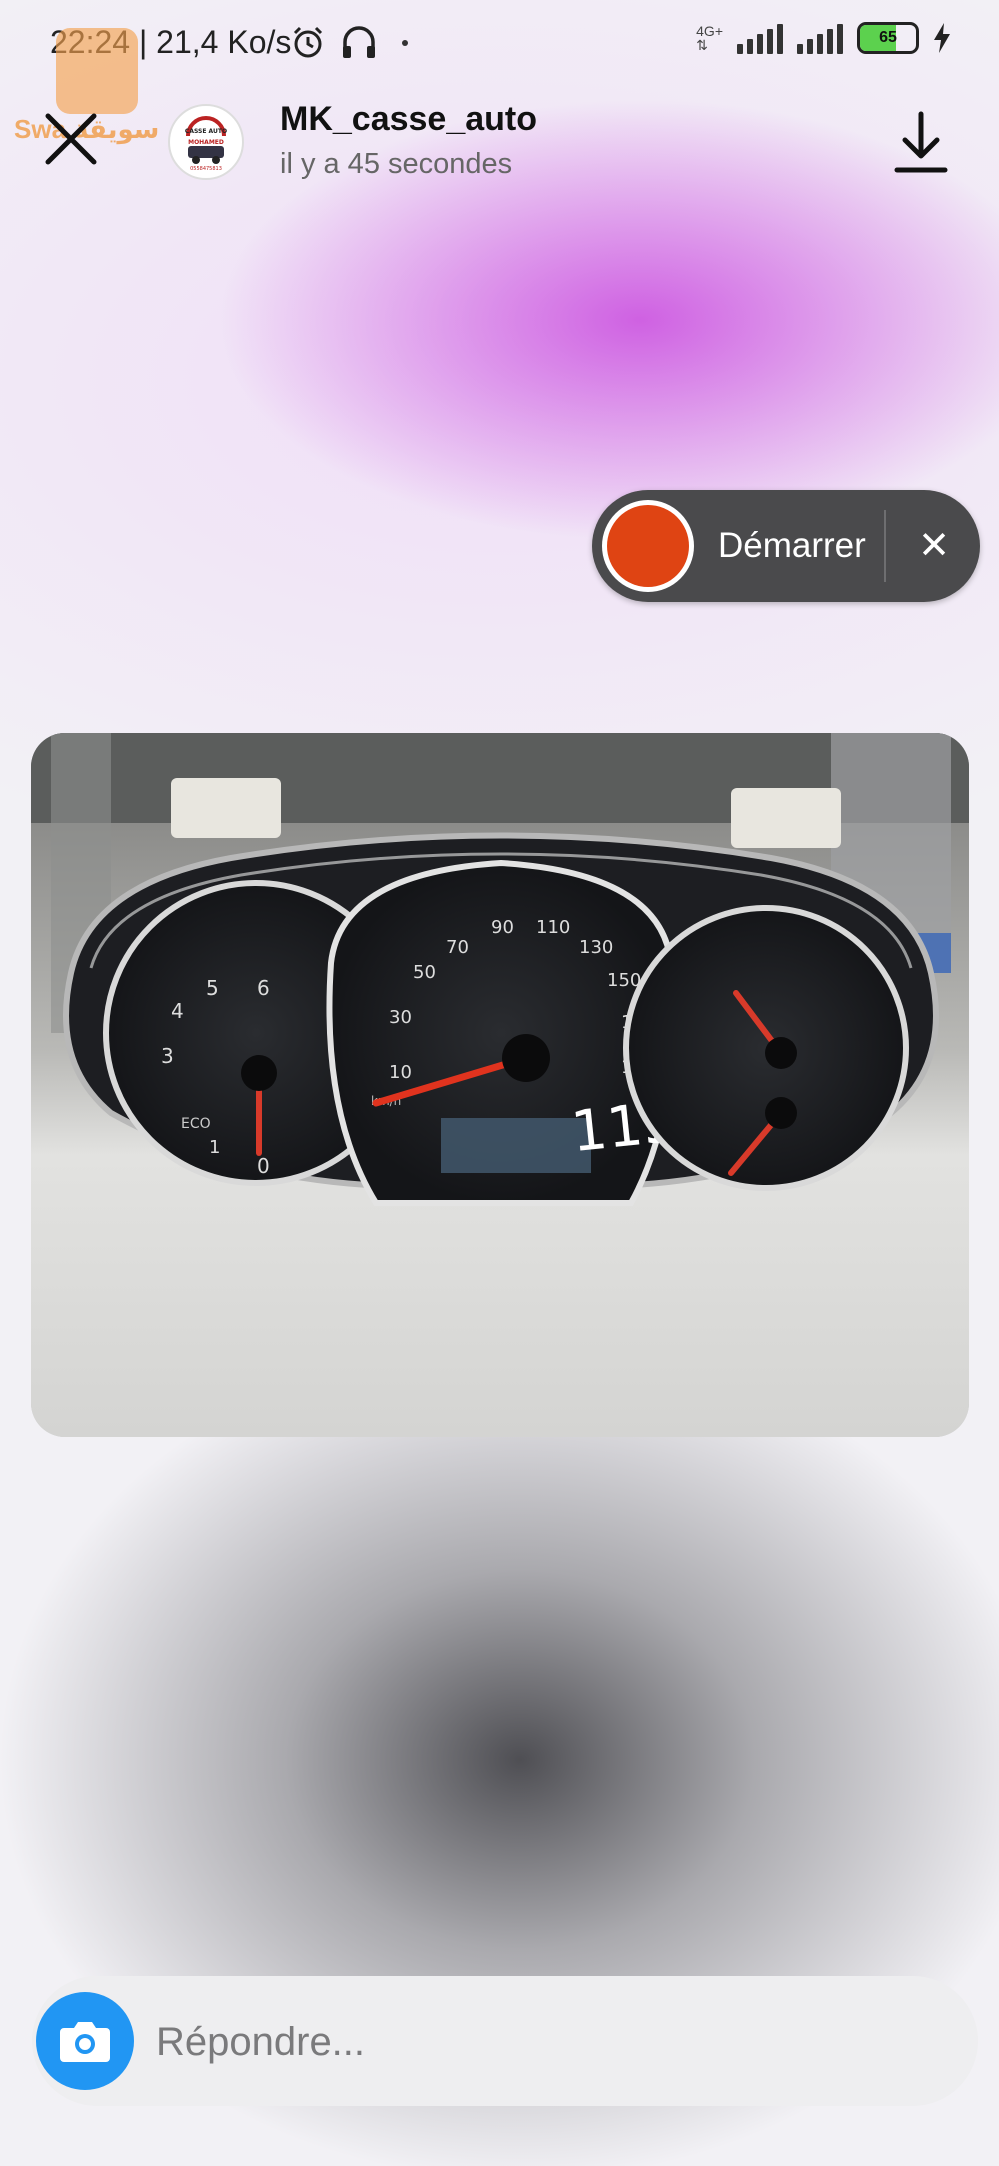  I want to click on post-timestamp: il y a 45 secondes, so click(396, 164).